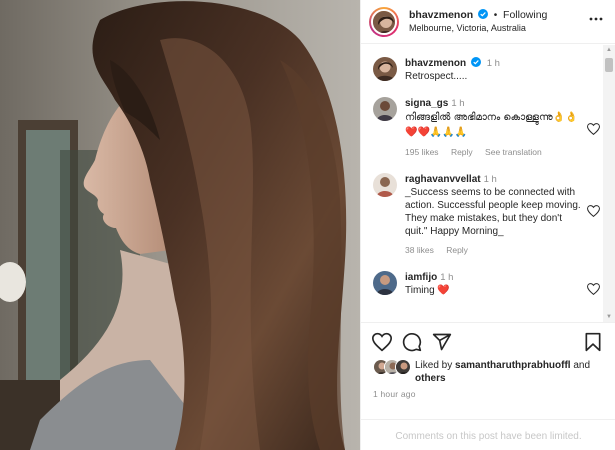  I want to click on liked-by-prefix: Liked by, so click(434, 365).